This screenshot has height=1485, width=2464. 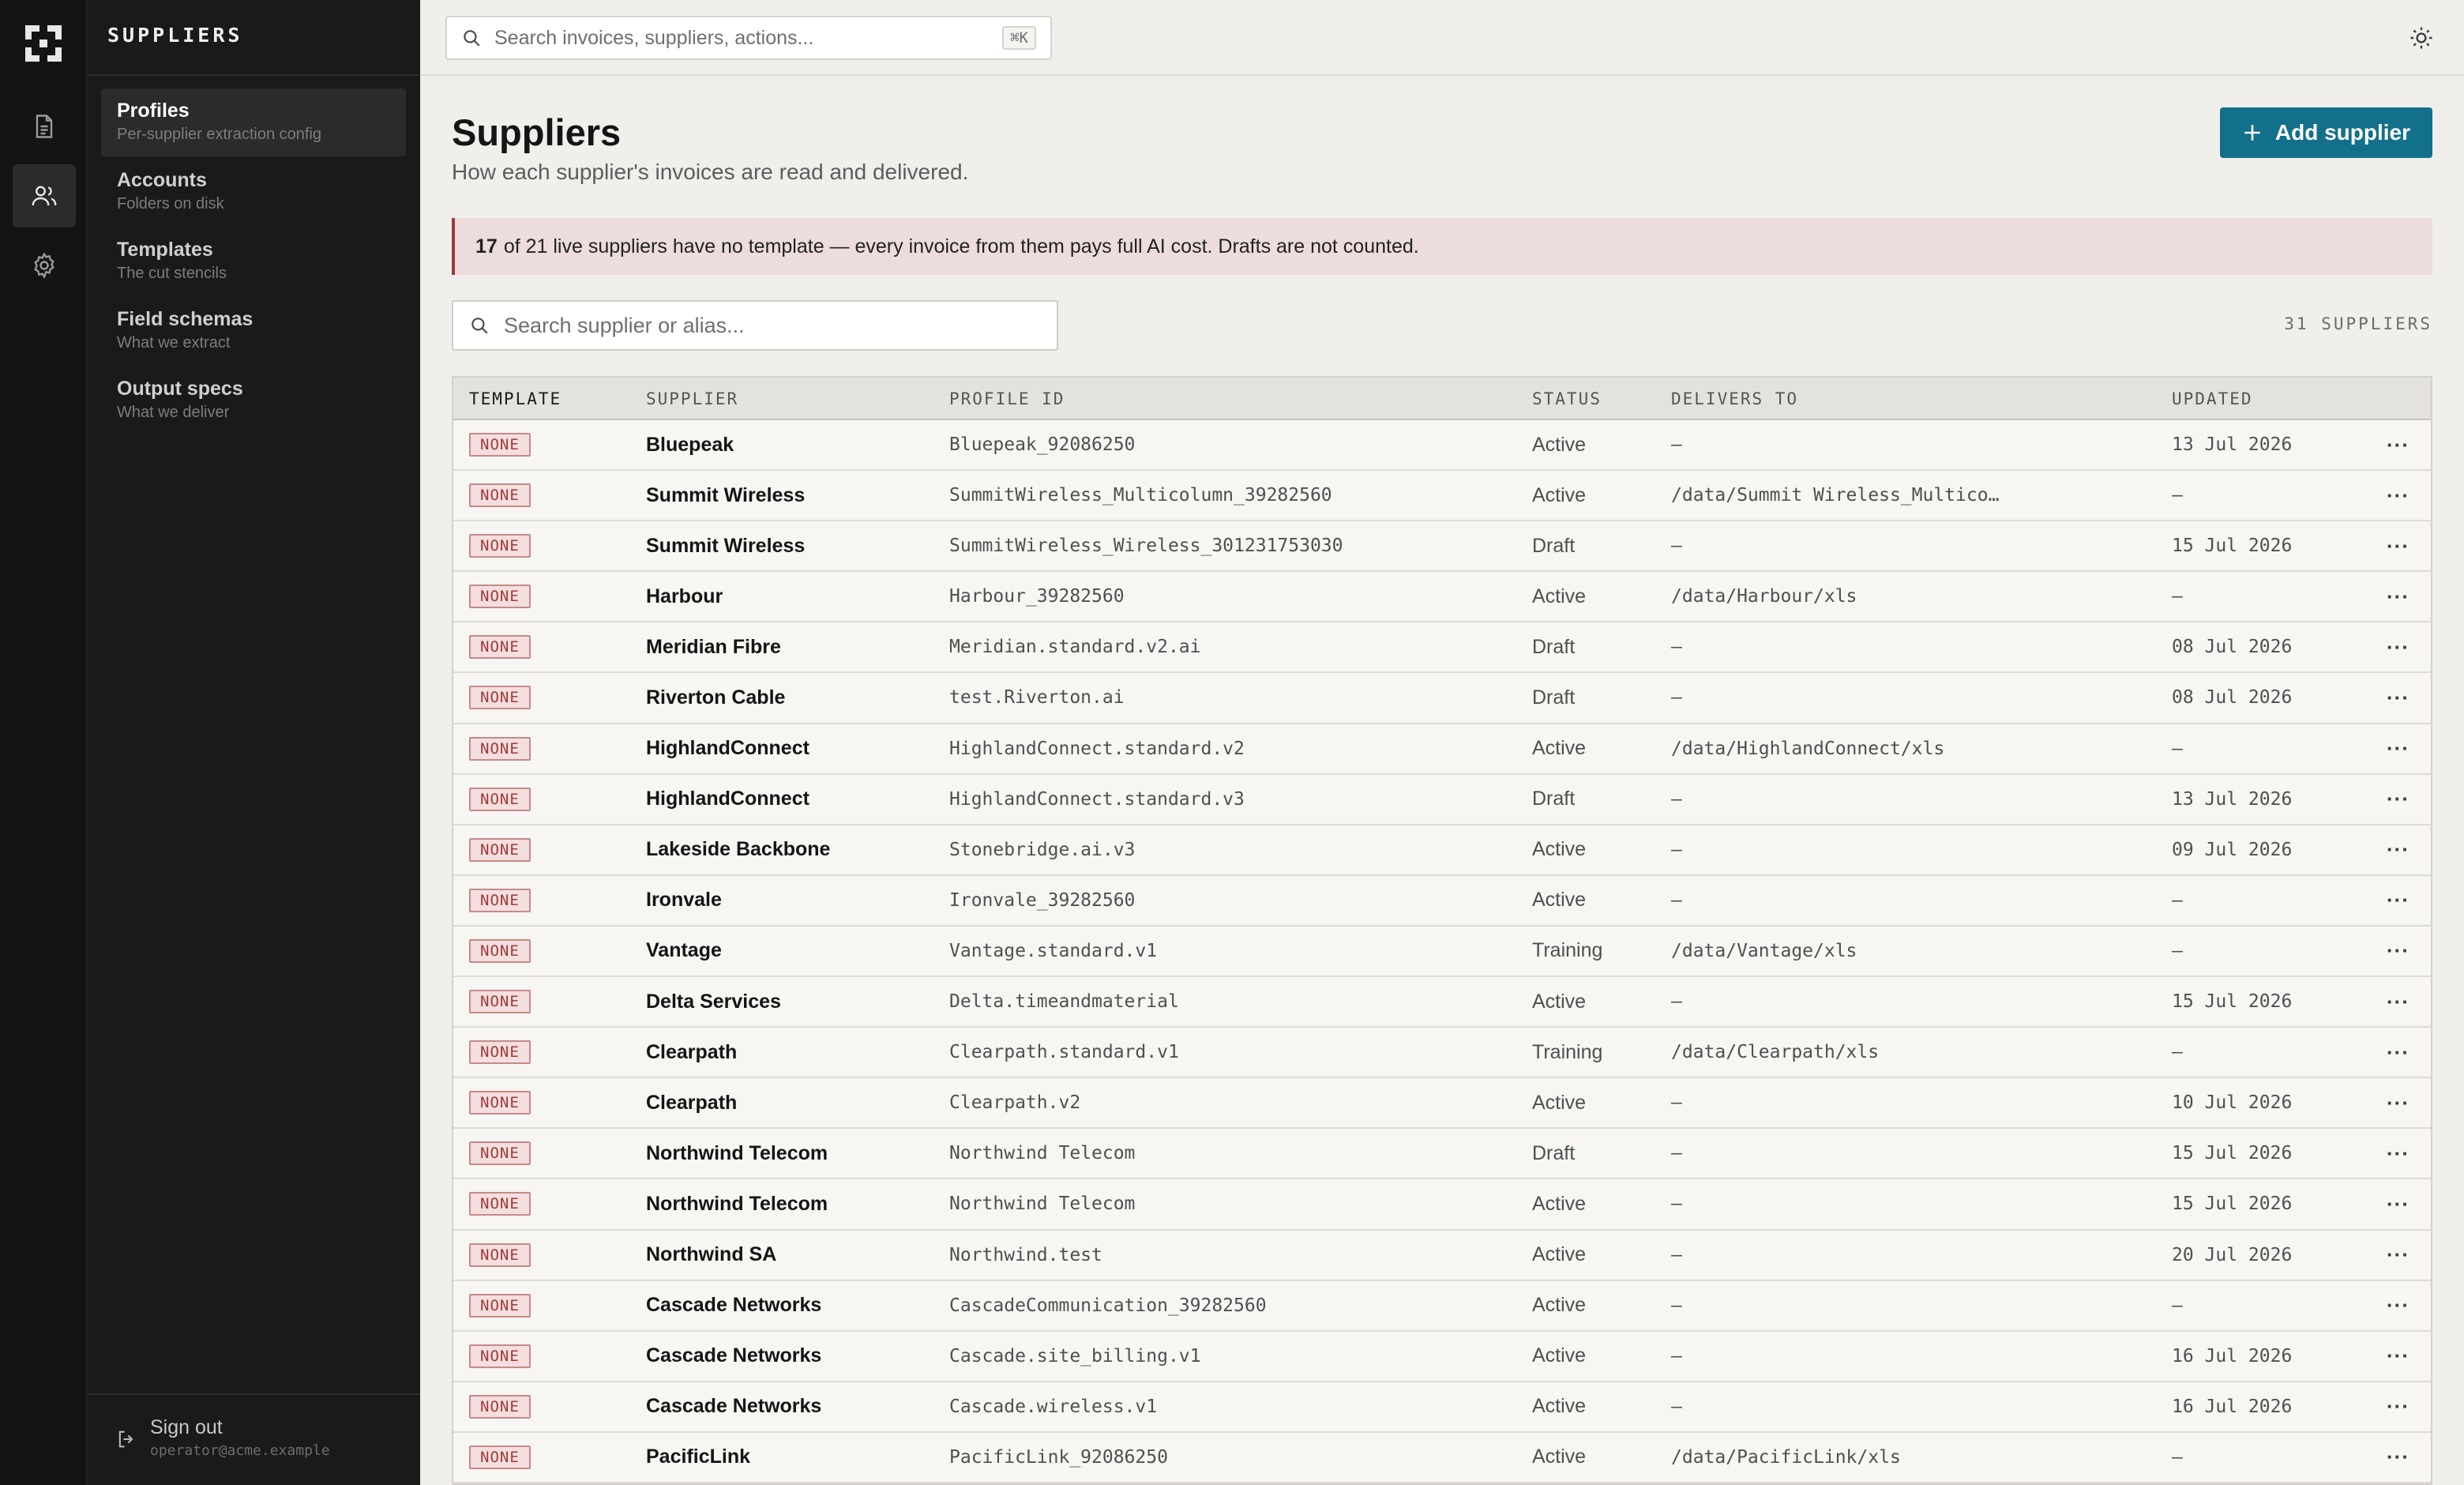 What do you see at coordinates (1676, 1356) in the screenshot?
I see `delivers-to: –` at bounding box center [1676, 1356].